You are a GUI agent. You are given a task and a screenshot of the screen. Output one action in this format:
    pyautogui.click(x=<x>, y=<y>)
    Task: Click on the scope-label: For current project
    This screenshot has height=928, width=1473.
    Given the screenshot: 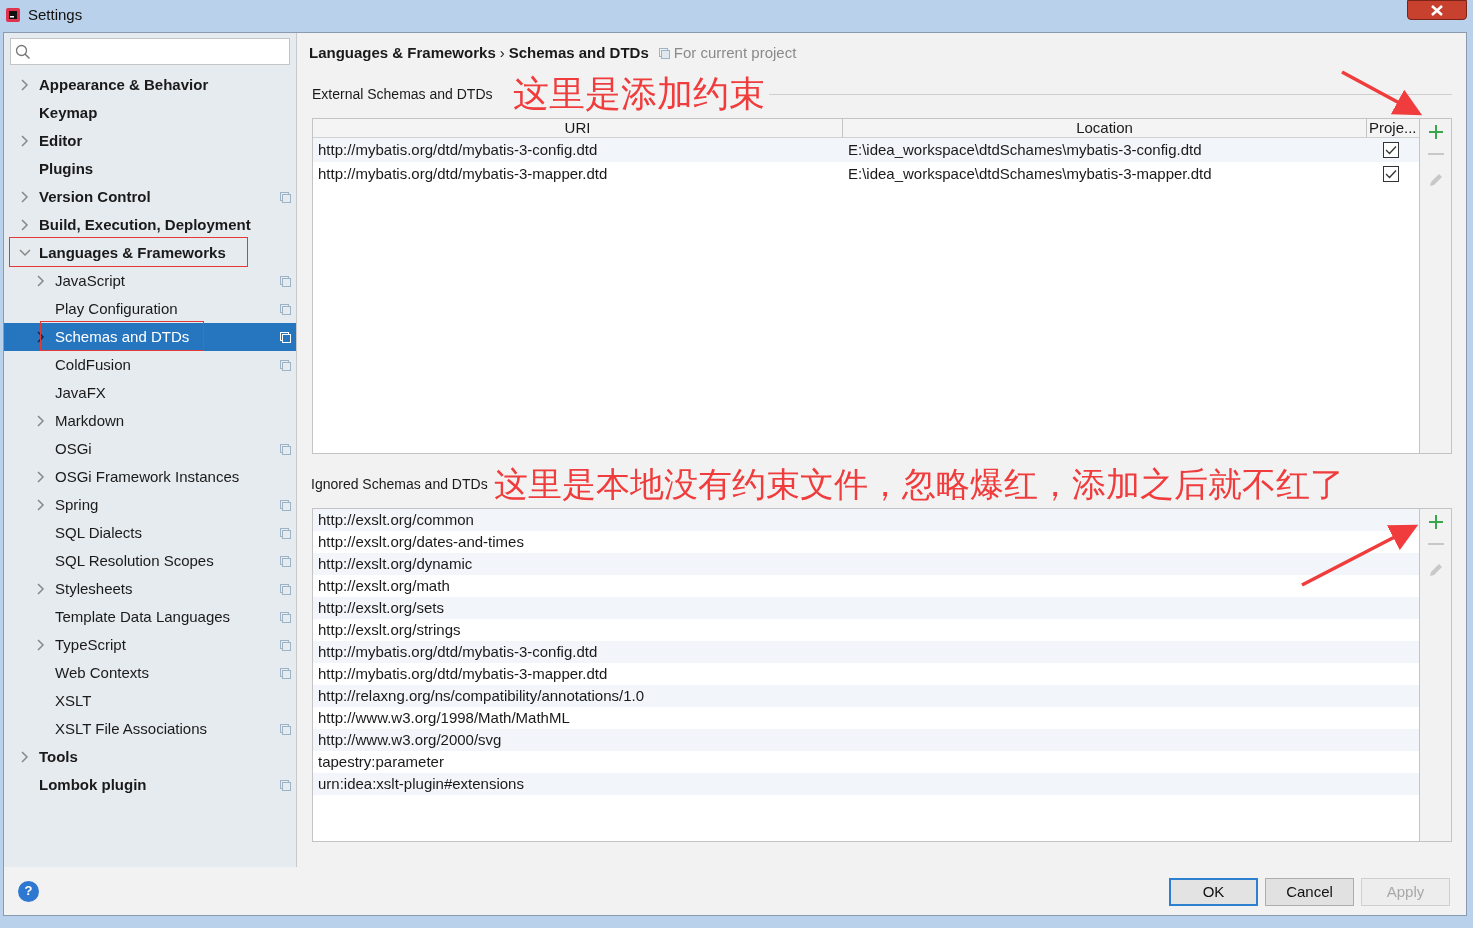 What is the action you would take?
    pyautogui.click(x=735, y=52)
    